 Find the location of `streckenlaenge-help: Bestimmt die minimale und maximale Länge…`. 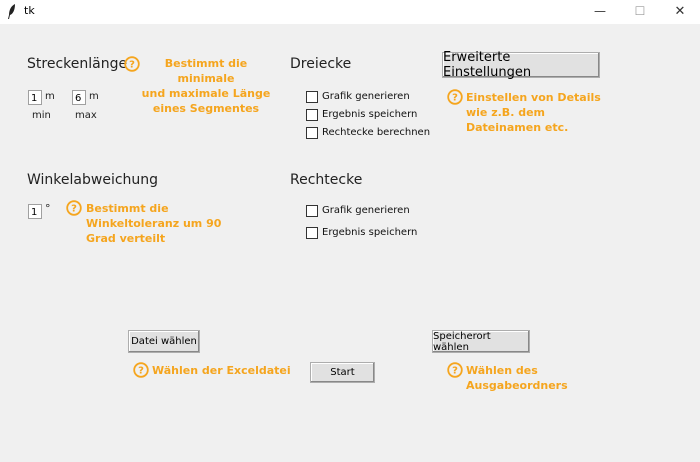

streckenlaenge-help: Bestimmt die minimale und maximale Länge… is located at coordinates (206, 86).